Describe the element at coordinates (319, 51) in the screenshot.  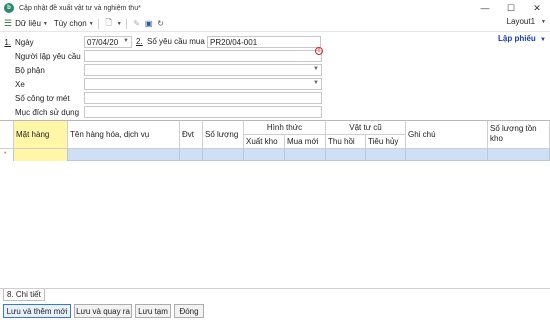
I see `required-error-icon: !` at that location.